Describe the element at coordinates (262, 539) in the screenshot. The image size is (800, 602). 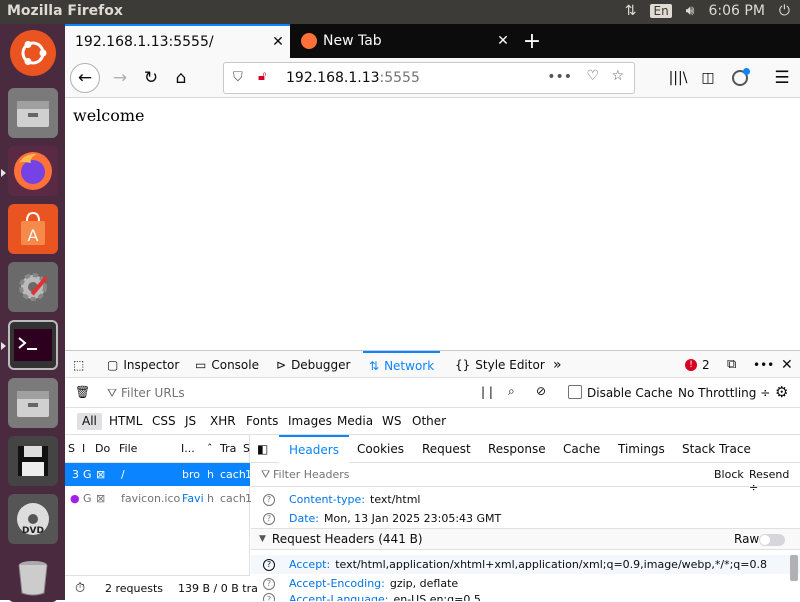
I see `expand-triangle-icon: ▼` at that location.